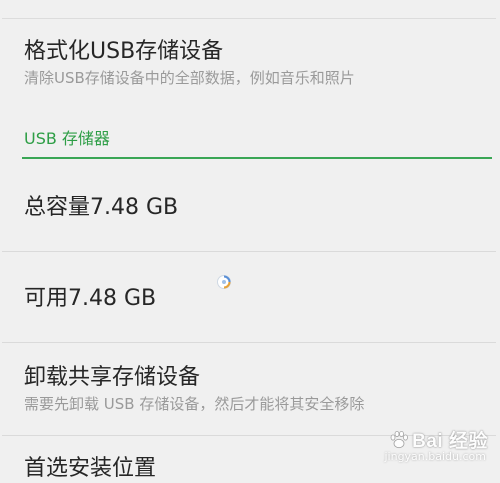 The width and height of the screenshot is (500, 483). I want to click on unmount-shared-storage-item: 卸载共享存储设备 需要先卸载 USB 存储设备，然后才能将其安全移除, so click(249, 389).